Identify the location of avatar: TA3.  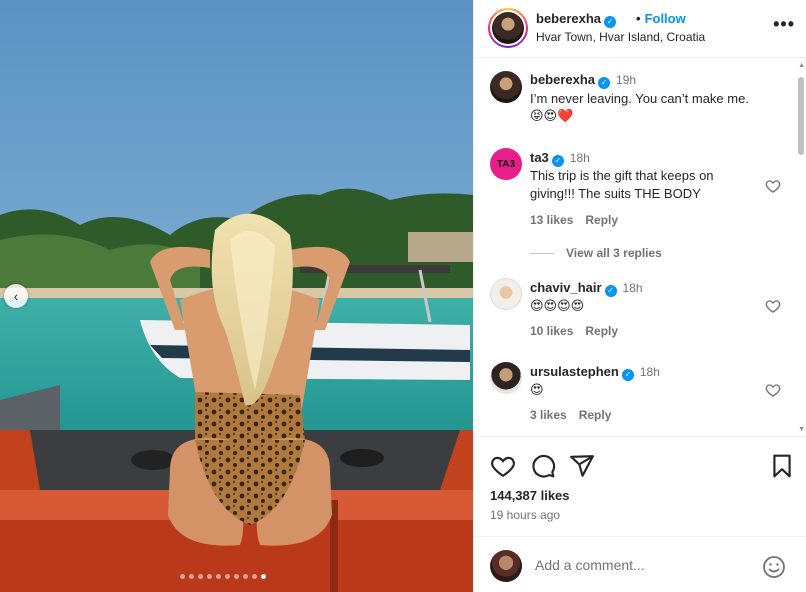
(506, 164).